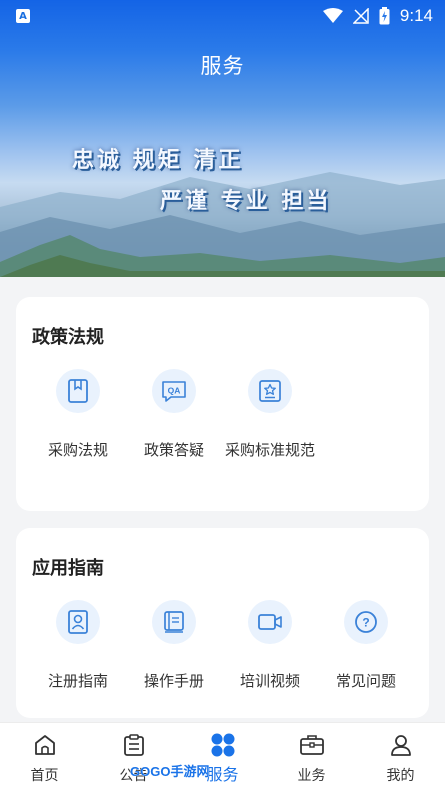 The width and height of the screenshot is (445, 792). What do you see at coordinates (270, 415) in the screenshot?
I see `service-item-procurement-standards: 采购标准规范` at bounding box center [270, 415].